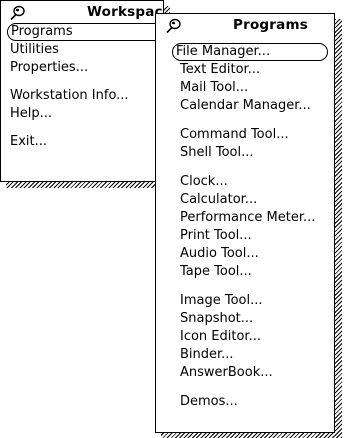 The image size is (348, 438). Describe the element at coordinates (87, 32) in the screenshot. I see `menu-item-programs: Programs` at that location.